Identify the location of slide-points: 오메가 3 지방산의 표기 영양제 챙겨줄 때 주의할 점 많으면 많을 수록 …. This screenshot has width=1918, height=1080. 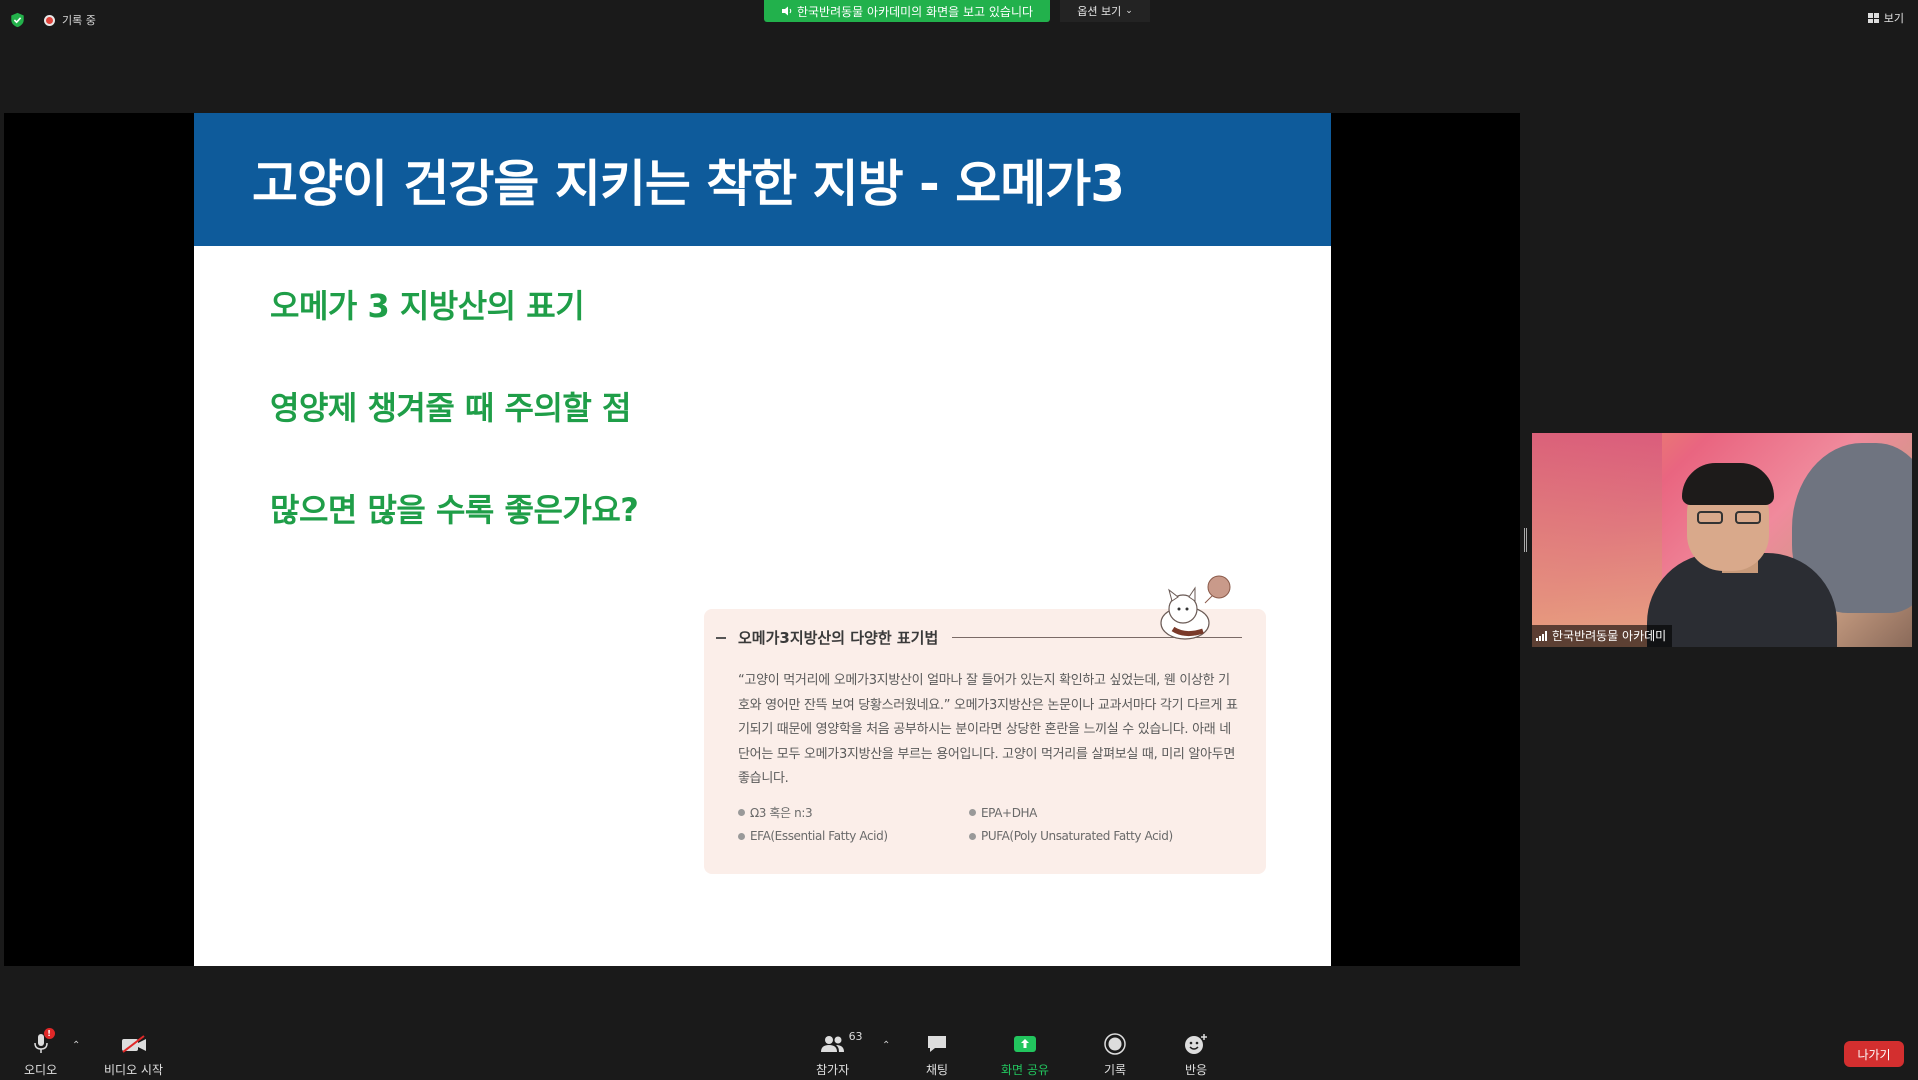
(454, 434).